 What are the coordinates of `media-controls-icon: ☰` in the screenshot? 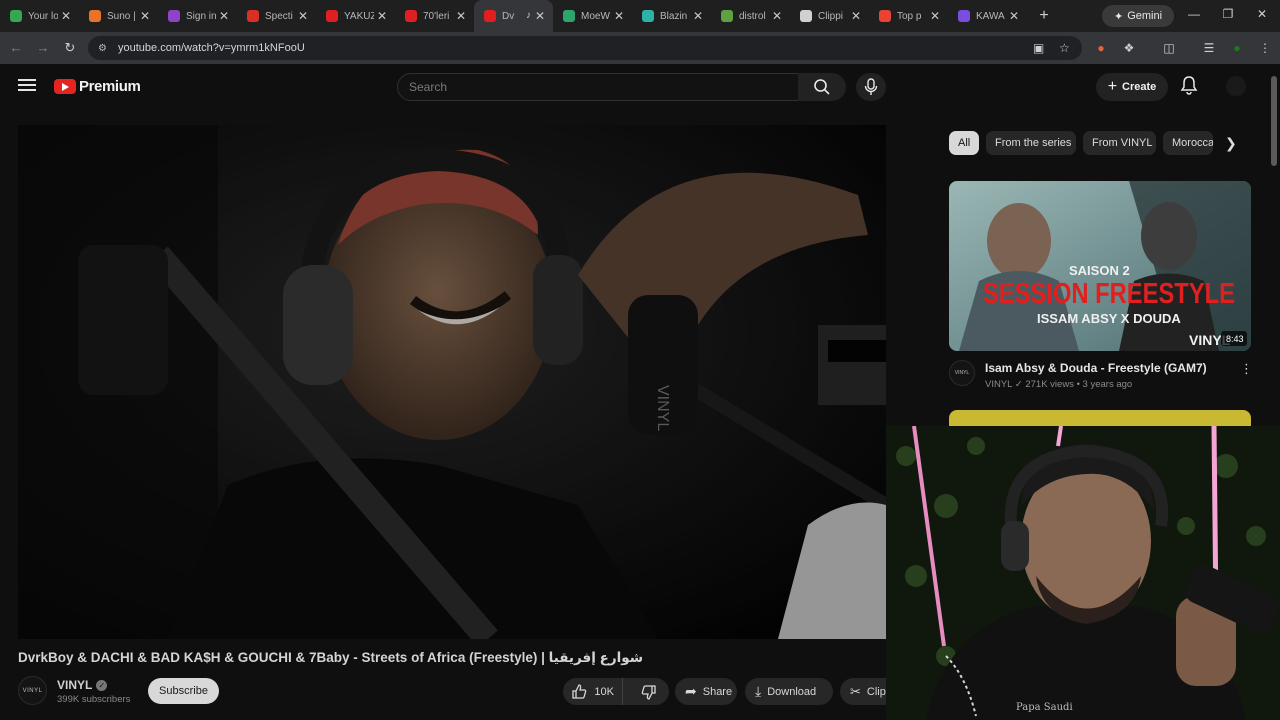 It's located at (1209, 48).